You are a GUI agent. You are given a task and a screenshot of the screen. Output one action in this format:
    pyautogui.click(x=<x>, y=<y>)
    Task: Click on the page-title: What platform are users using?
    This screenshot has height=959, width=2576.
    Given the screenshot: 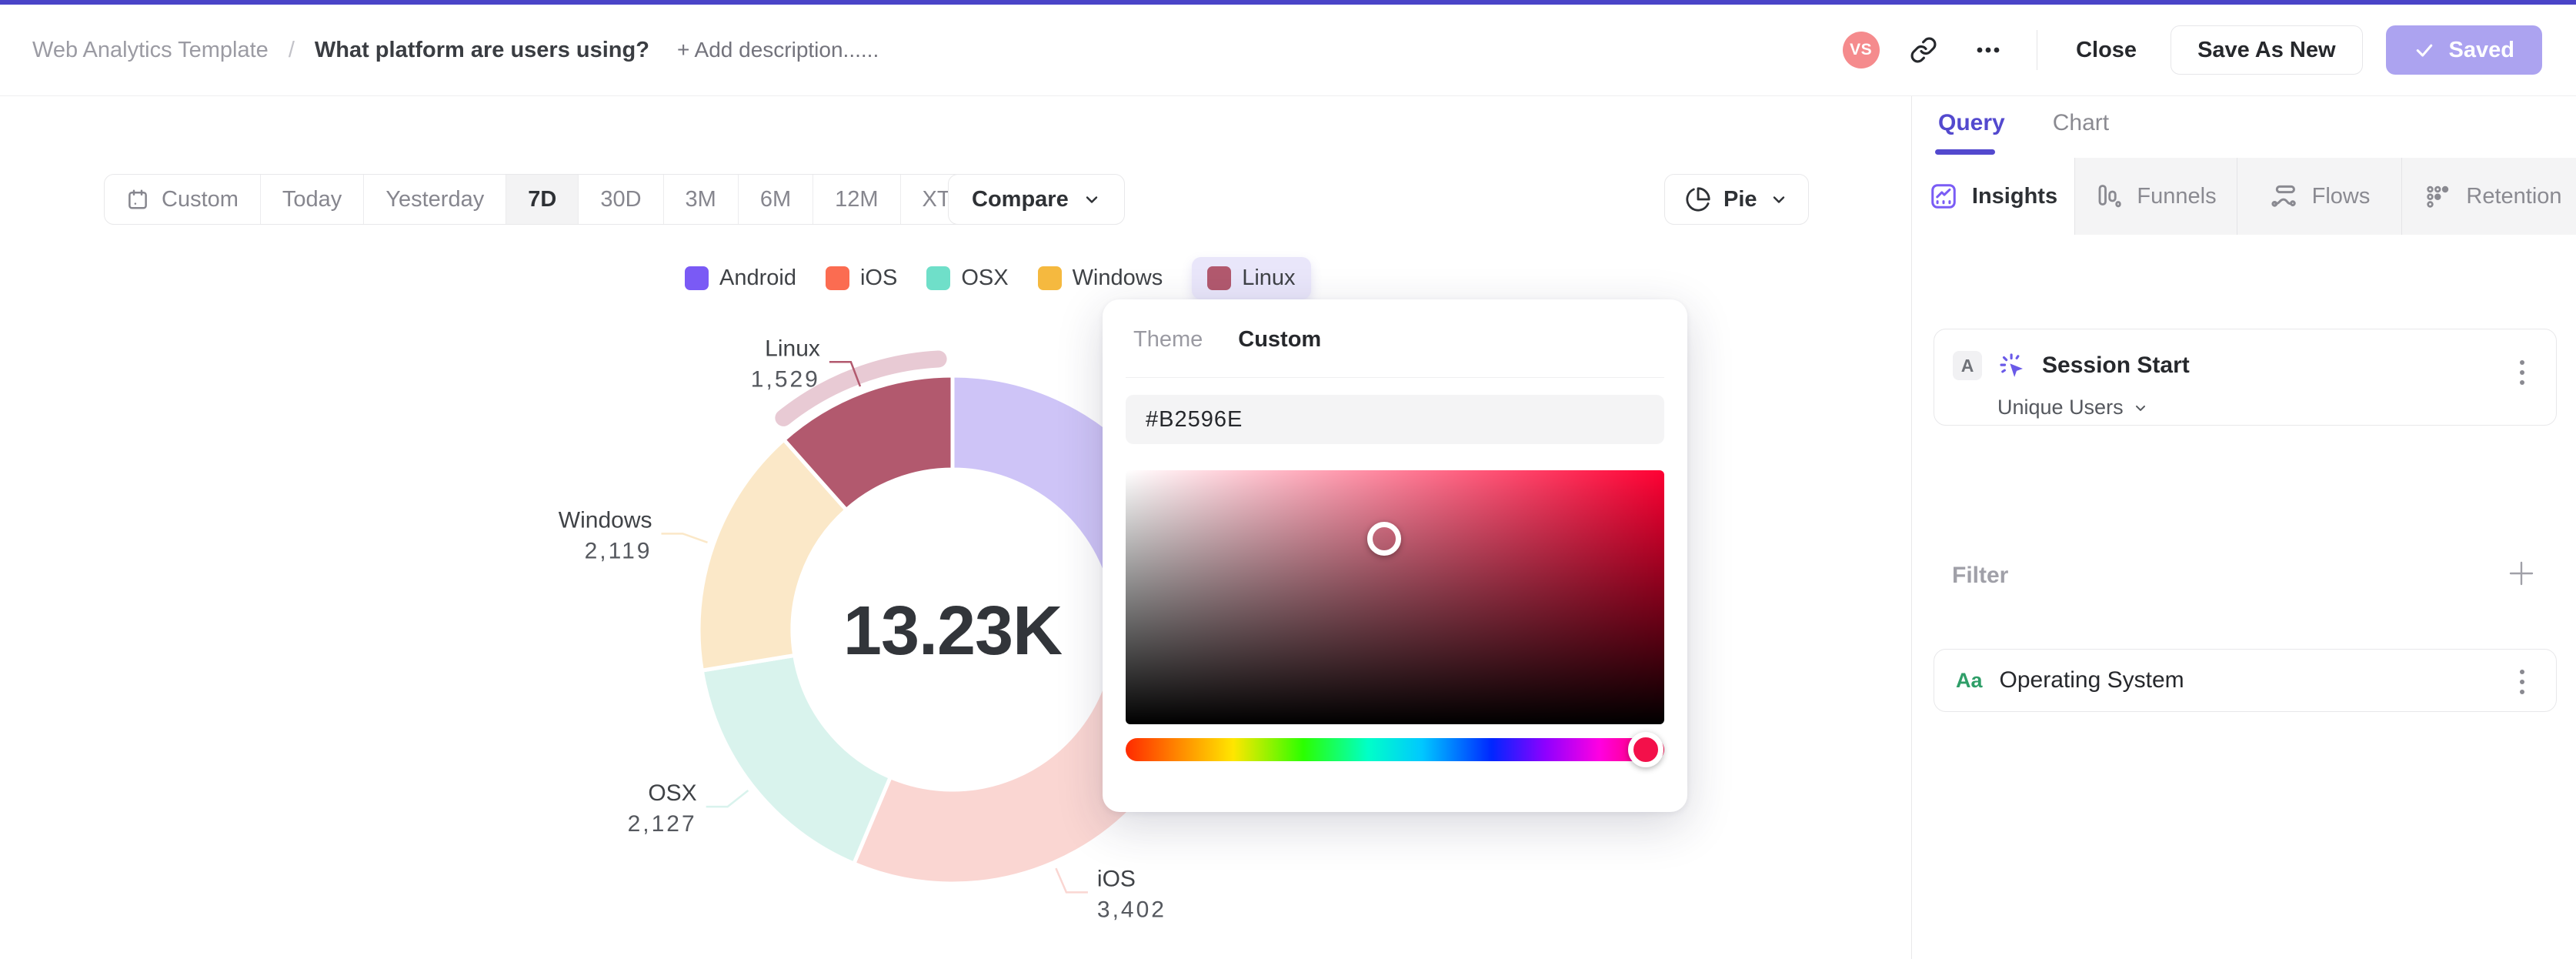 What is the action you would take?
    pyautogui.click(x=482, y=50)
    